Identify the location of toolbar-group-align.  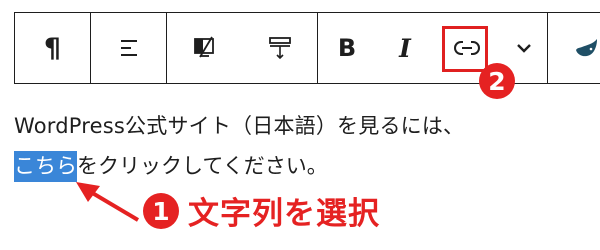
(129, 48).